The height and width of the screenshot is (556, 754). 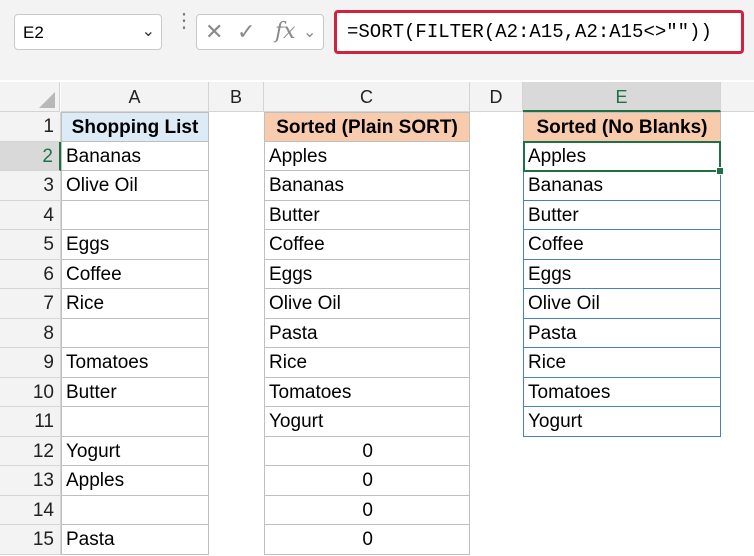 What do you see at coordinates (236, 97) in the screenshot?
I see `column-header-b: B` at bounding box center [236, 97].